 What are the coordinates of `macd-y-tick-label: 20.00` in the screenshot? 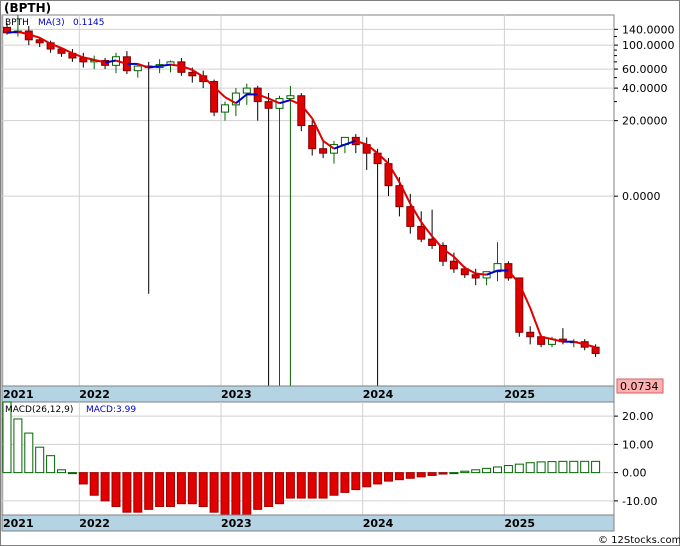 It's located at (638, 416).